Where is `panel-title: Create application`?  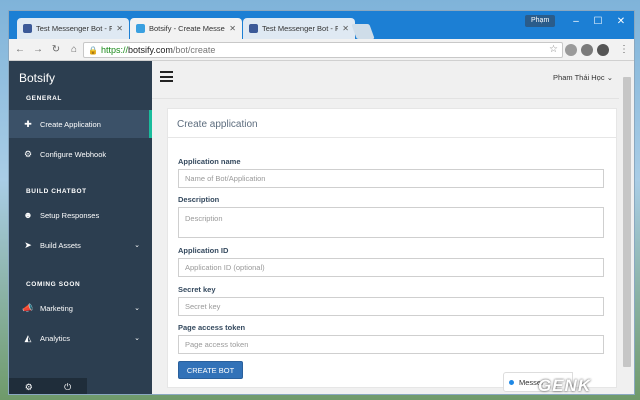
panel-title: Create application is located at coordinates (392, 123).